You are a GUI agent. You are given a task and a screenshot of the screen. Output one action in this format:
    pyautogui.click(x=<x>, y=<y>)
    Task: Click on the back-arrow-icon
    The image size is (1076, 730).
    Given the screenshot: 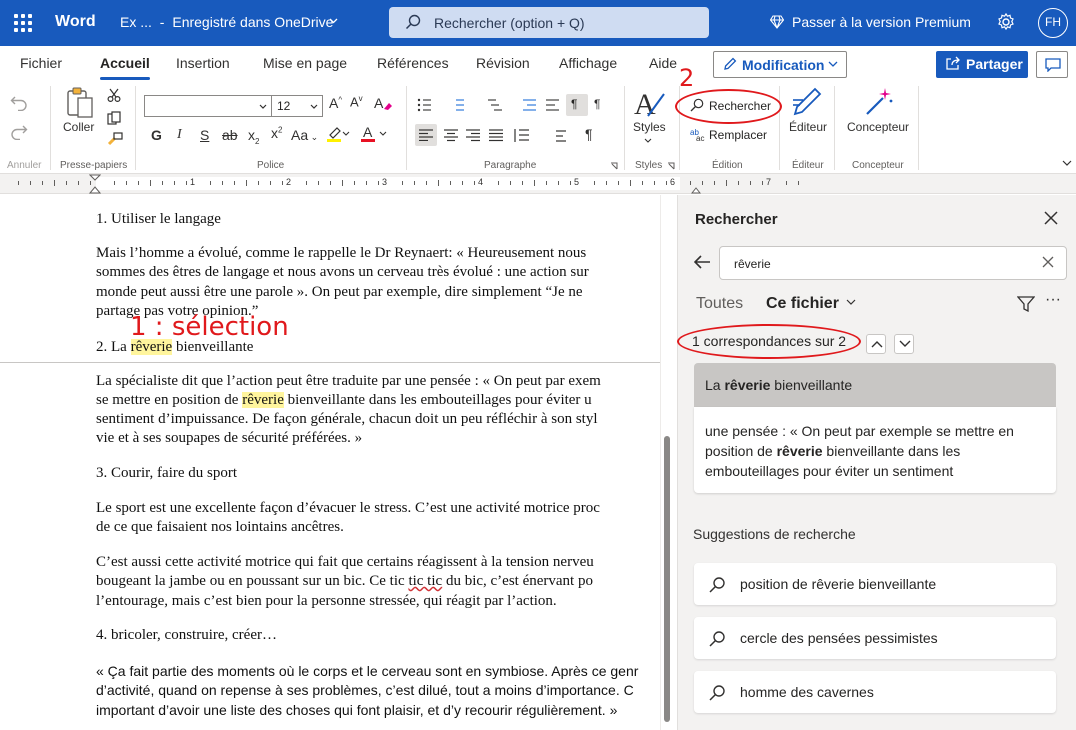 What is the action you would take?
    pyautogui.click(x=702, y=262)
    